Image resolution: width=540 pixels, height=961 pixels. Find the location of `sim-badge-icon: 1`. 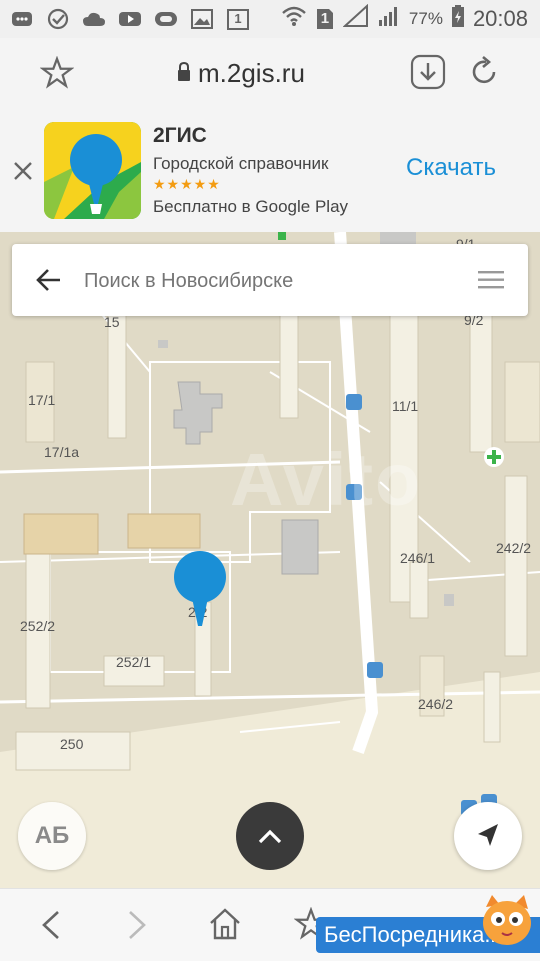

sim-badge-icon: 1 is located at coordinates (325, 19).